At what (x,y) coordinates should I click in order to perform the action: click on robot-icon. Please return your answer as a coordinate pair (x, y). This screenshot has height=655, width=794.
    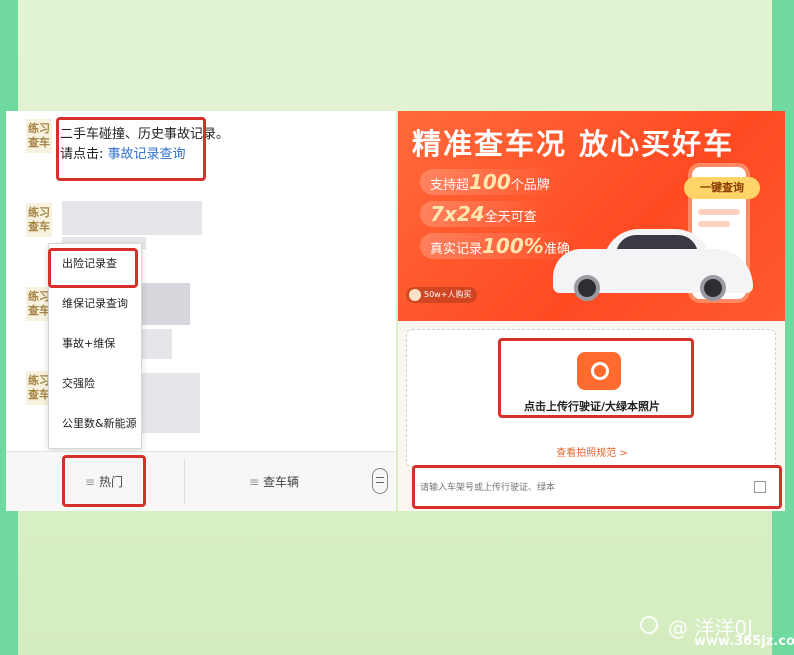
    Looking at the image, I should click on (380, 481).